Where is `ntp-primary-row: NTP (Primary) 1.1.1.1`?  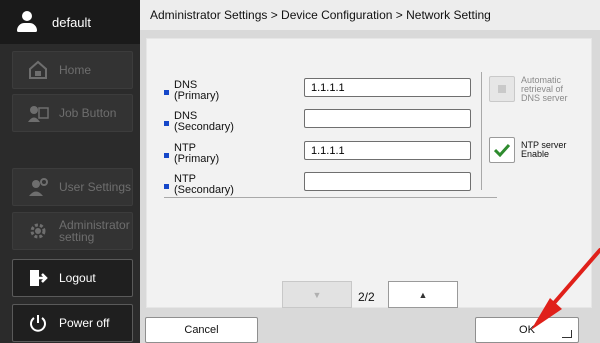
ntp-primary-row: NTP (Primary) 1.1.1.1 is located at coordinates (324, 154).